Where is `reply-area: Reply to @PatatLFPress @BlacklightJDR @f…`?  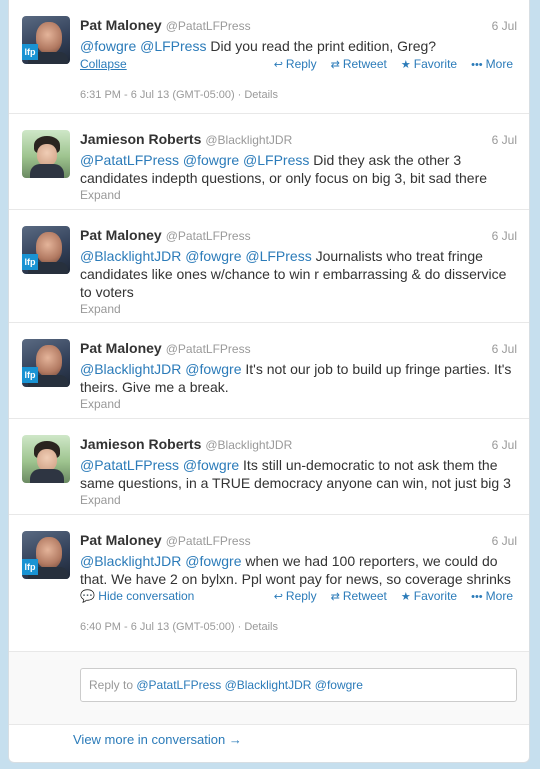 reply-area: Reply to @PatatLFPress @BlacklightJDR @f… is located at coordinates (269, 688).